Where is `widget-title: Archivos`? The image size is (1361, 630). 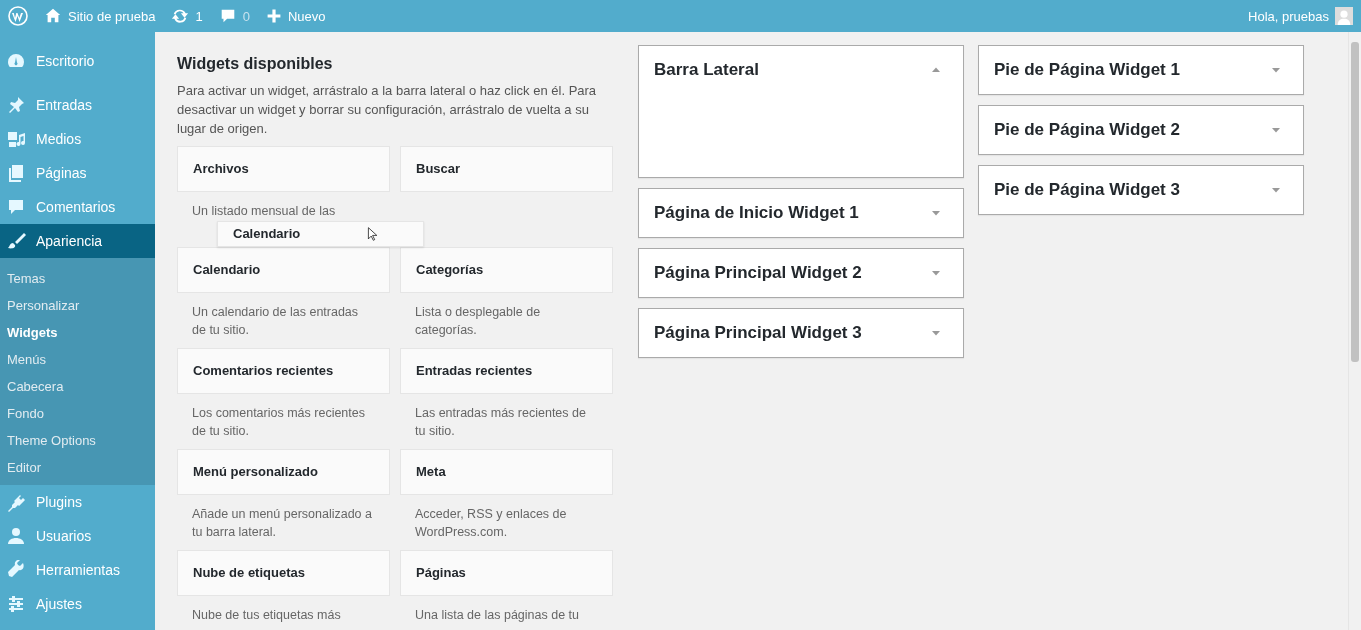
widget-title: Archivos is located at coordinates (283, 169).